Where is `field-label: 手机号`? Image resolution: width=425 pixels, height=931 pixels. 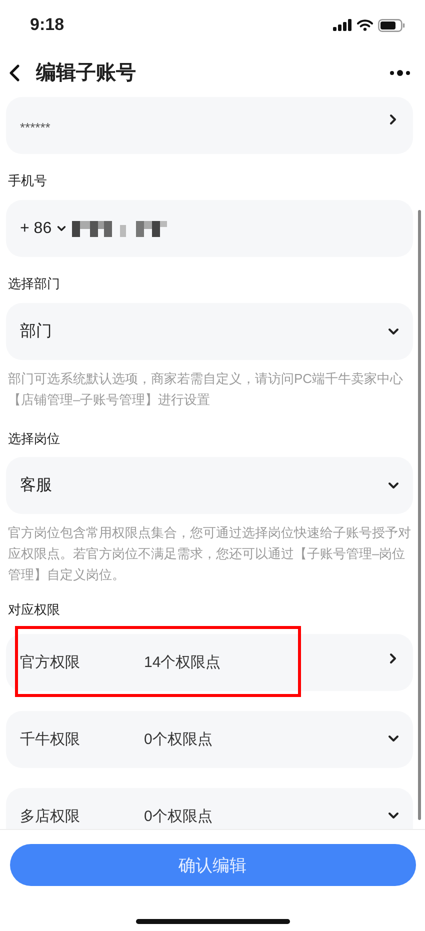 field-label: 手机号 is located at coordinates (27, 180).